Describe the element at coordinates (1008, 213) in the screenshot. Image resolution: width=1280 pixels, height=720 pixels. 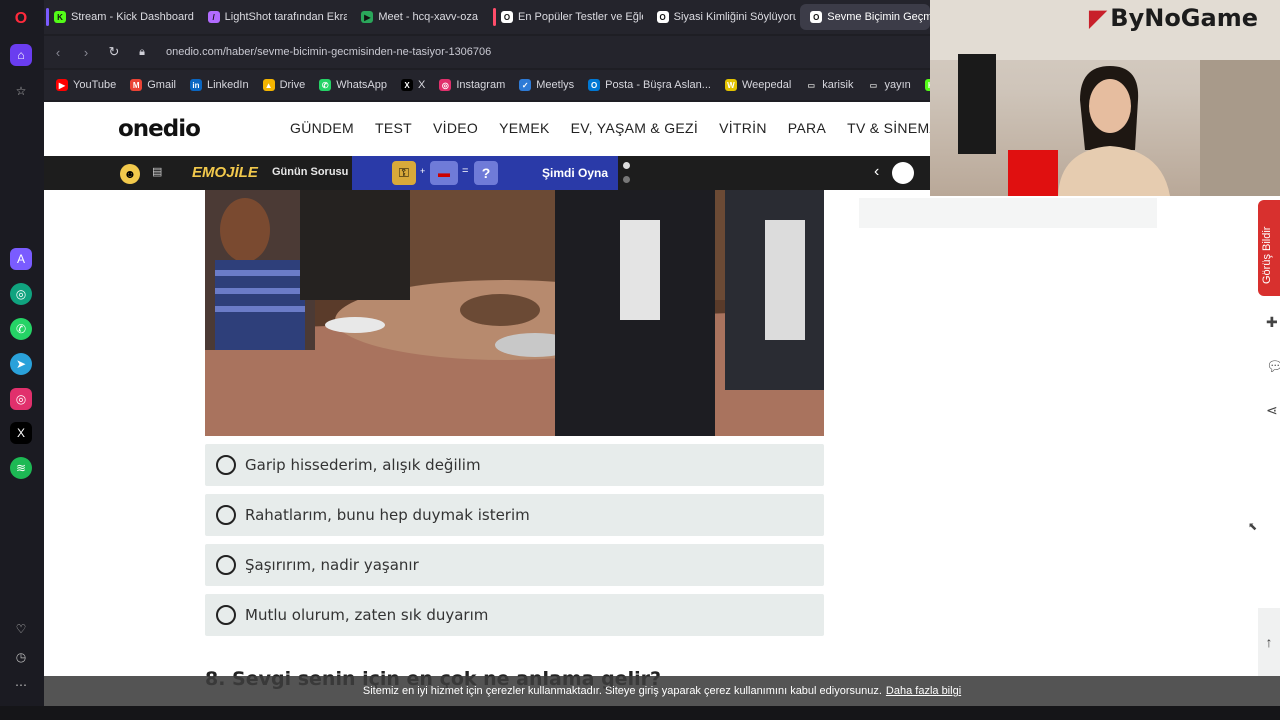
I see `sidebar-placeholder` at that location.